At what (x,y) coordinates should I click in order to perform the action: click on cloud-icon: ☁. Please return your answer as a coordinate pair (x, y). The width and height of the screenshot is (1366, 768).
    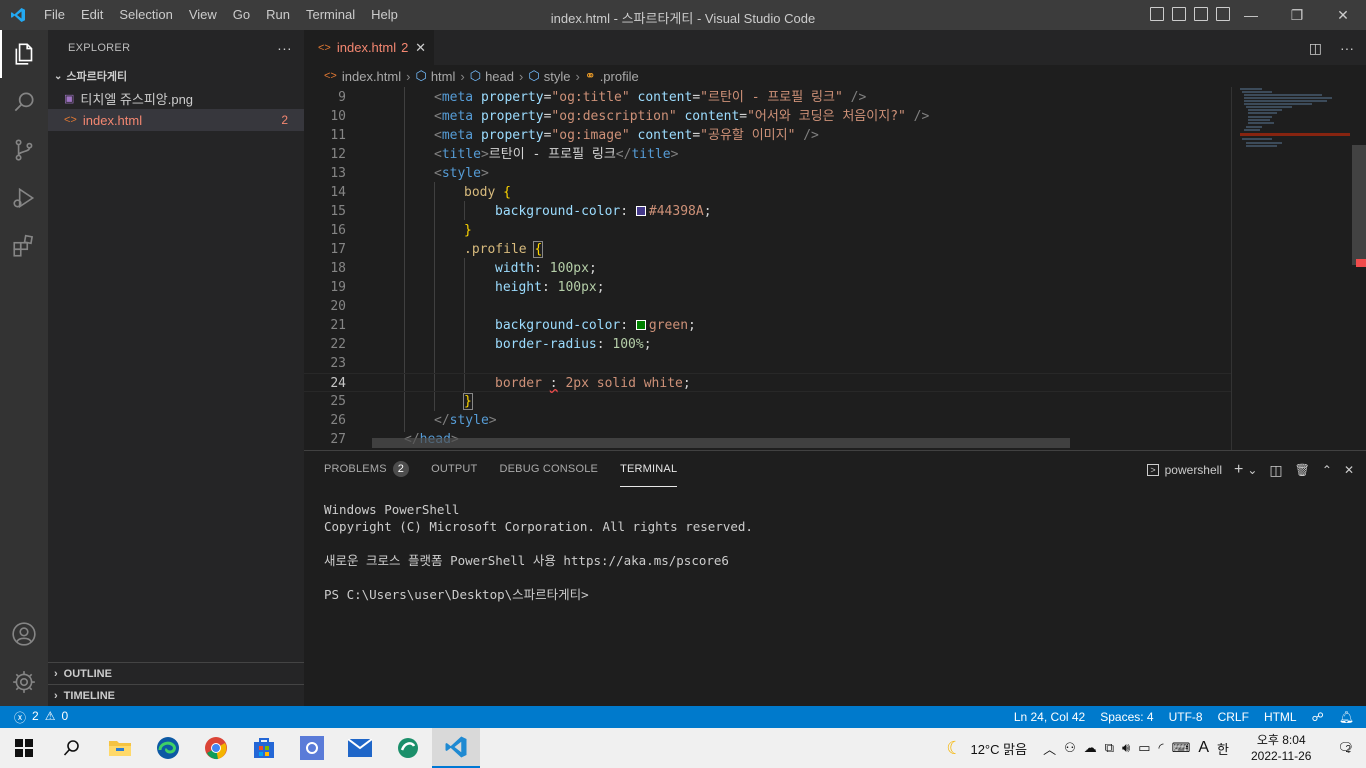
    Looking at the image, I should click on (1090, 748).